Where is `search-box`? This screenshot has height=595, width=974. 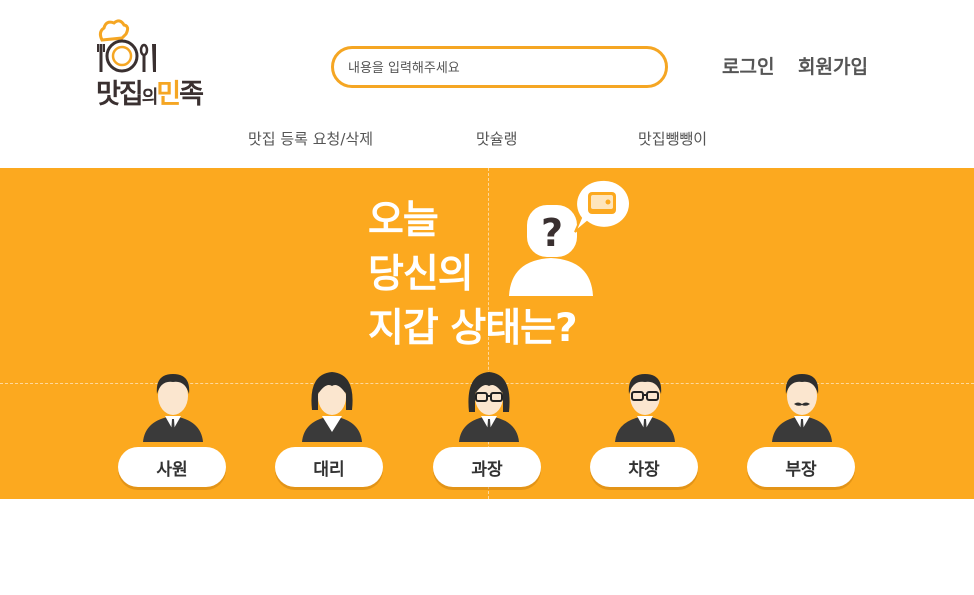
search-box is located at coordinates (499, 67).